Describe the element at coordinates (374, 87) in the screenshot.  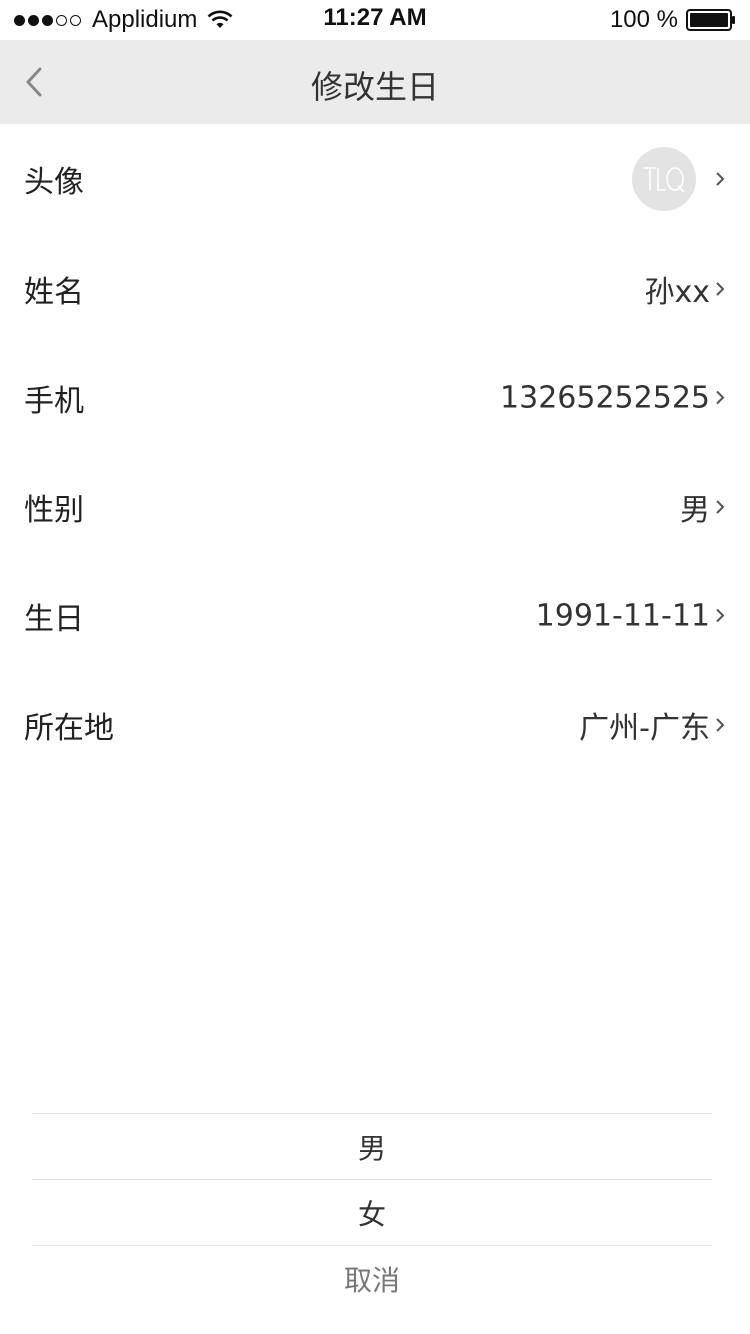
I see `page-title: 修改生日` at that location.